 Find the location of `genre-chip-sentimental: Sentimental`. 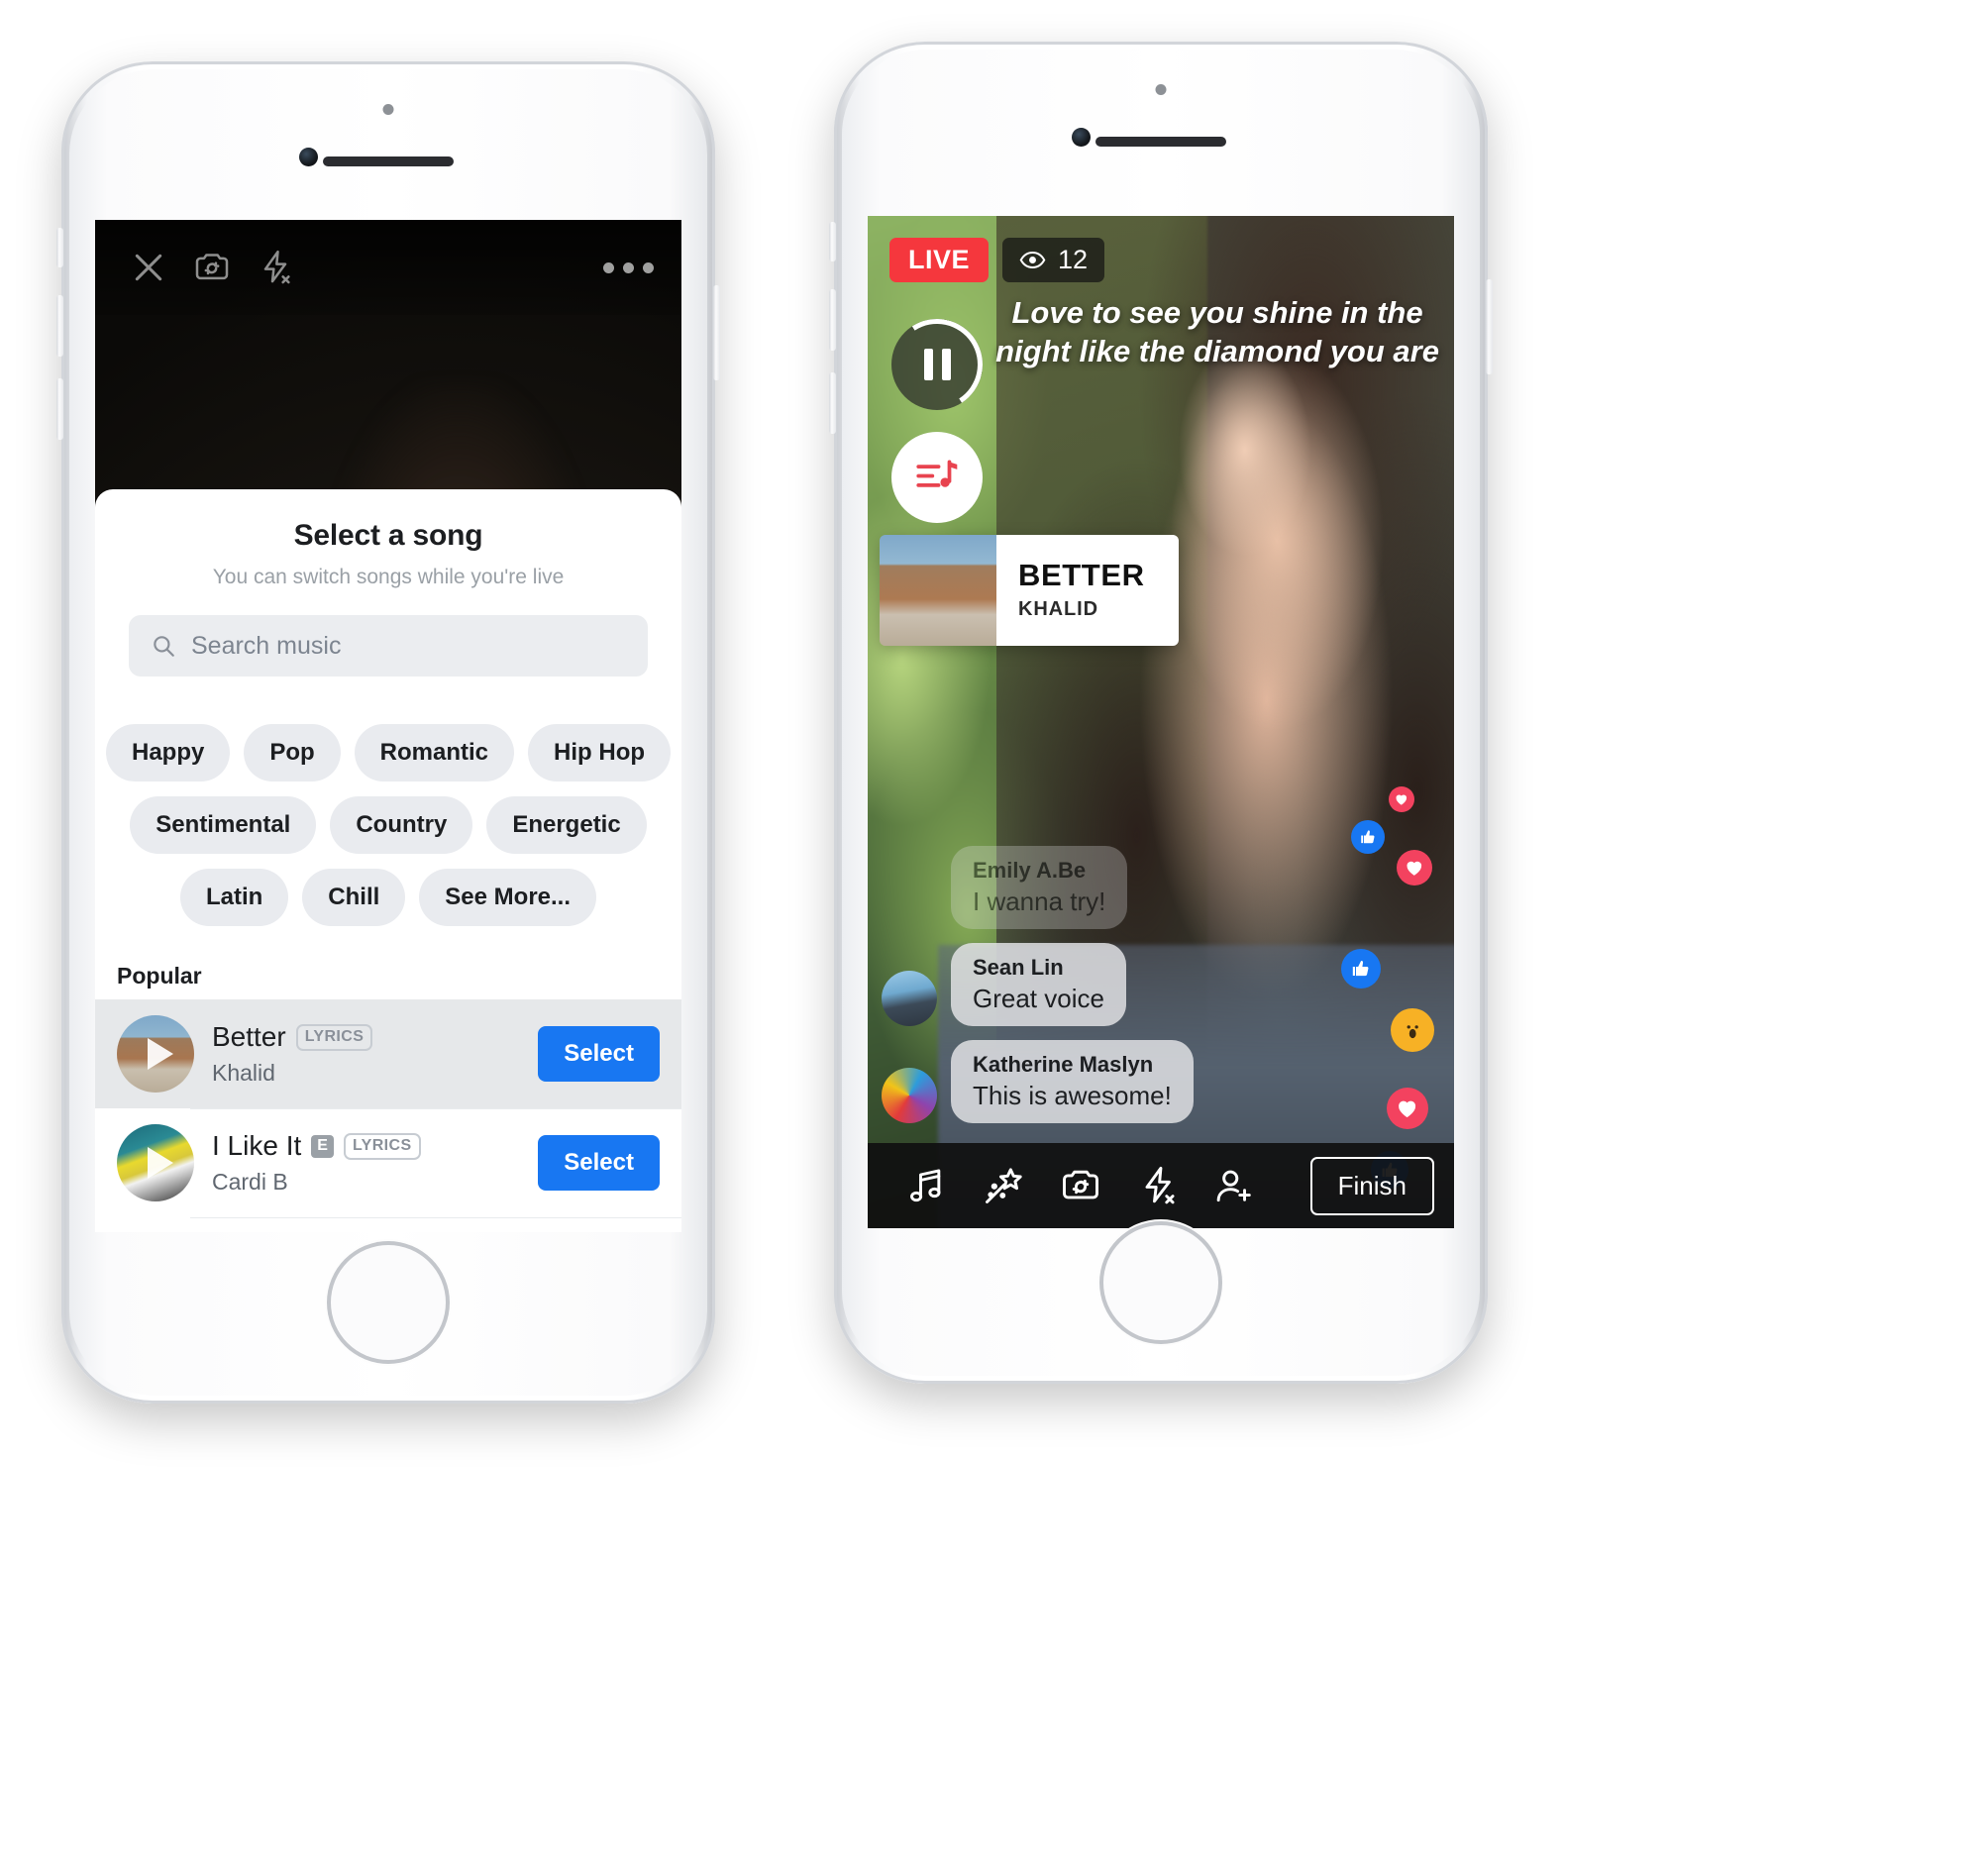

genre-chip-sentimental: Sentimental is located at coordinates (224, 825).